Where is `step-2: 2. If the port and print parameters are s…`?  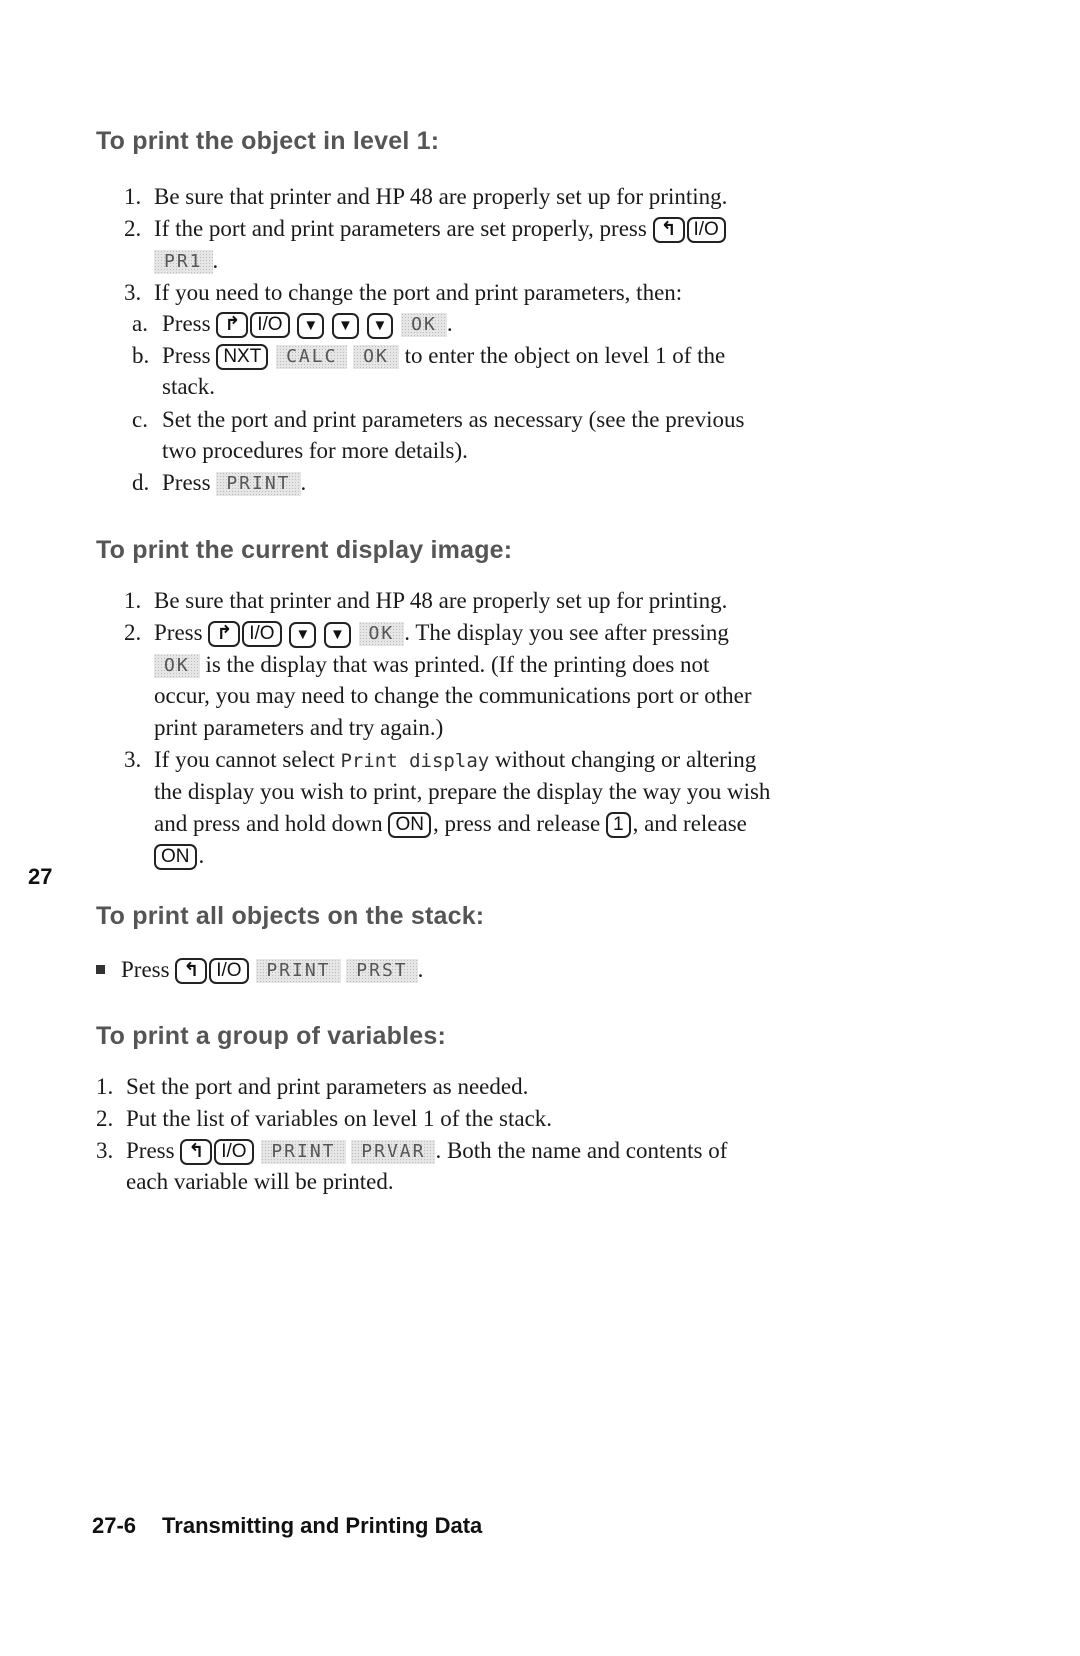 step-2: 2. If the port and print parameters are s… is located at coordinates (426, 228).